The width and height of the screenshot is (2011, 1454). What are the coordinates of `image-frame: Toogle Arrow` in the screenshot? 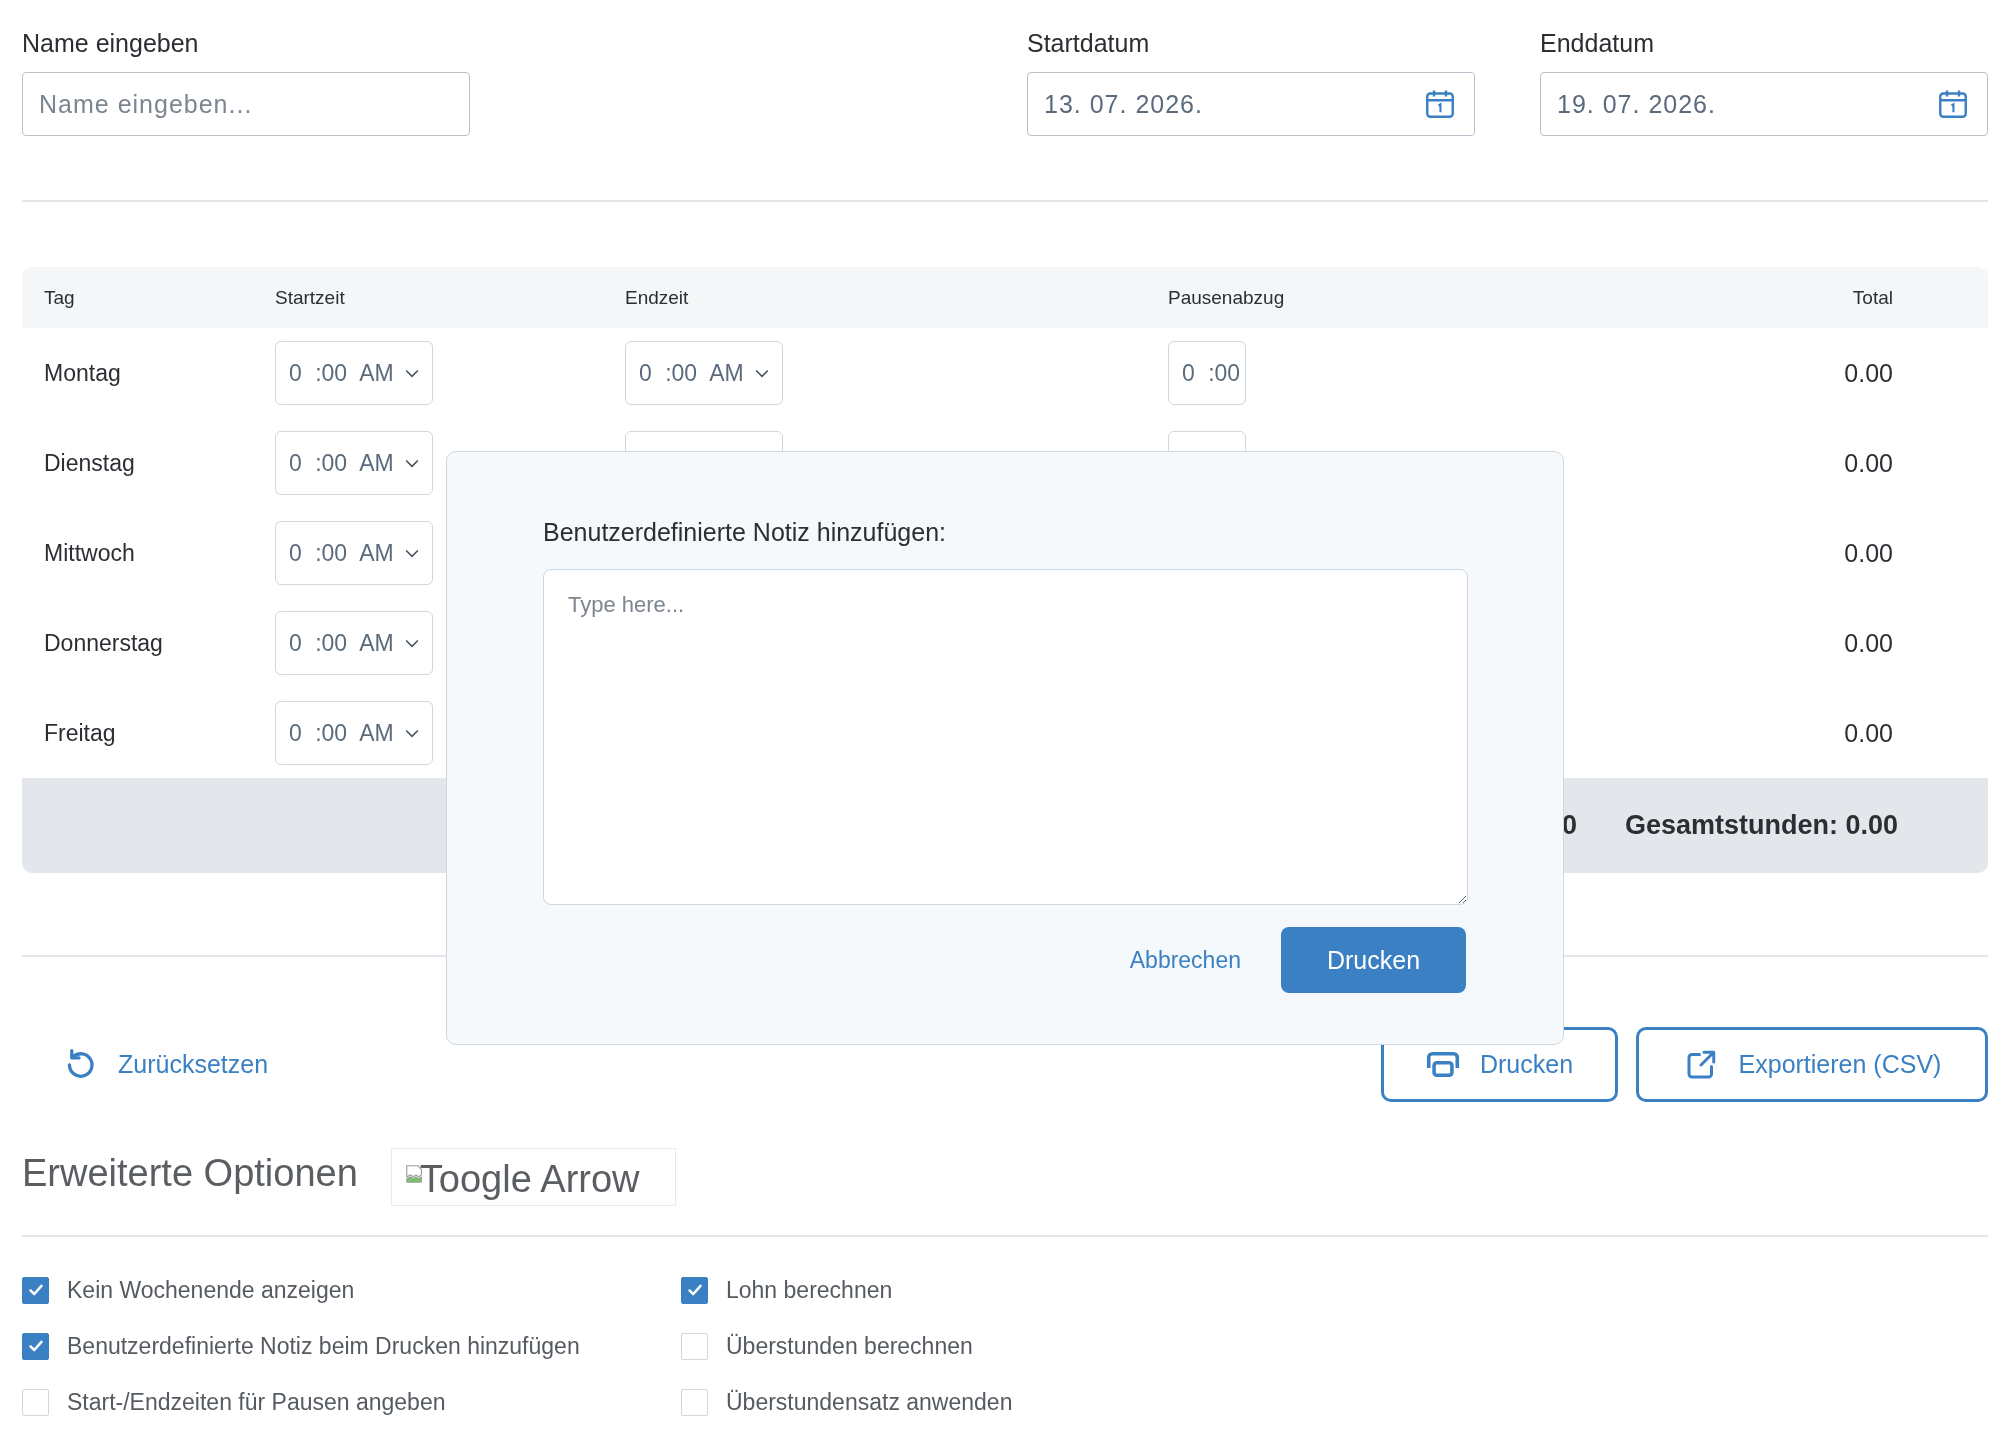 It's located at (533, 1177).